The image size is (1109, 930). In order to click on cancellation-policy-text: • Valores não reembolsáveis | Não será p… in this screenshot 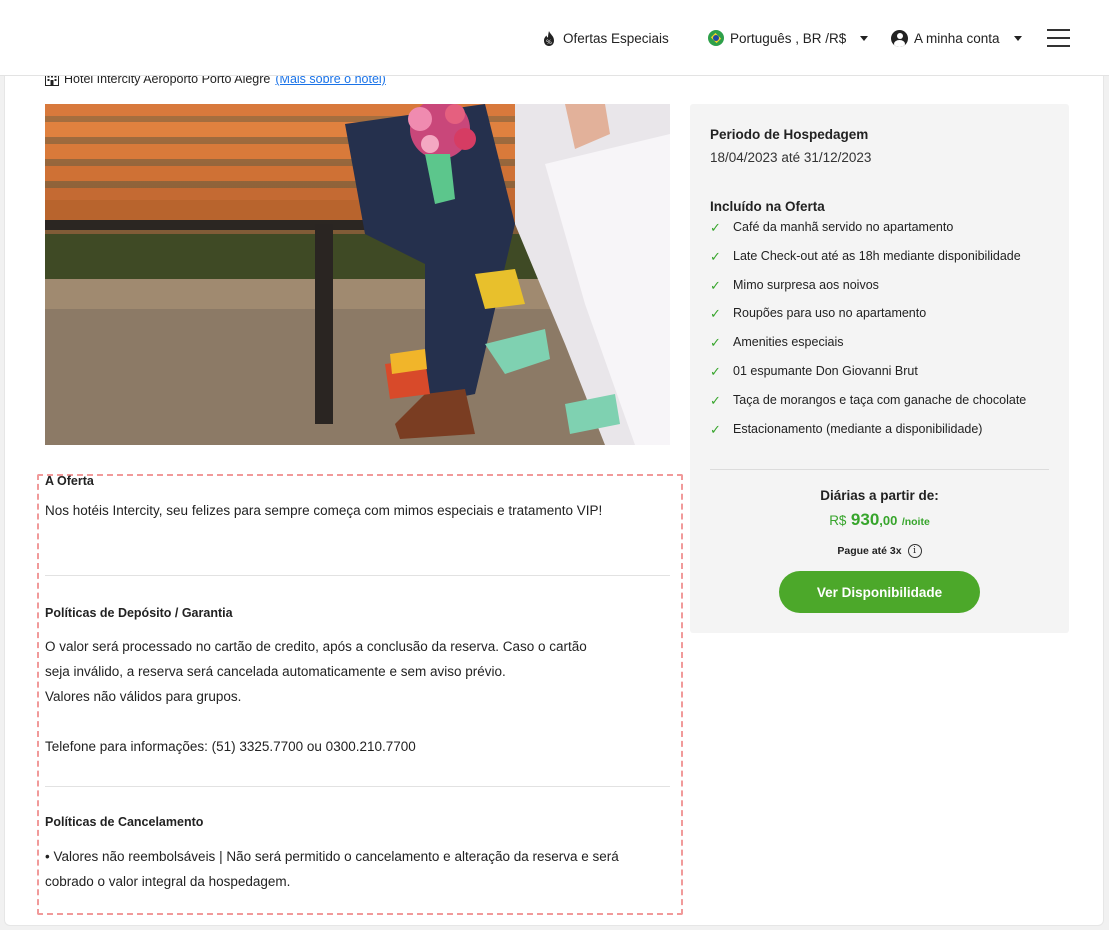, I will do `click(332, 869)`.